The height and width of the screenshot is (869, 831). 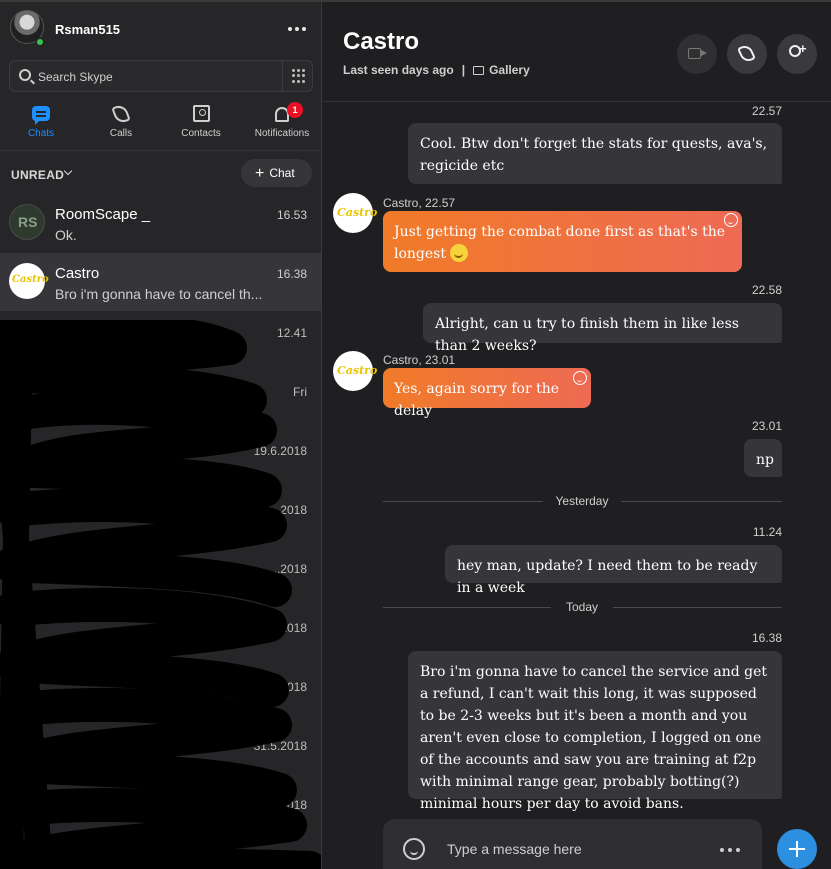 What do you see at coordinates (282, 76) in the screenshot?
I see `search-divider` at bounding box center [282, 76].